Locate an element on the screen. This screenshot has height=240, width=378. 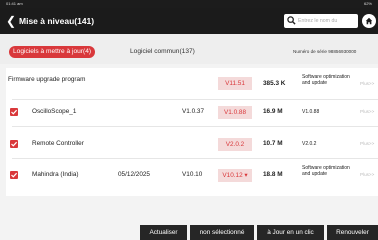
app-header: ❮ Mise à niveau(141) Entrez le nom du is located at coordinates (189, 21).